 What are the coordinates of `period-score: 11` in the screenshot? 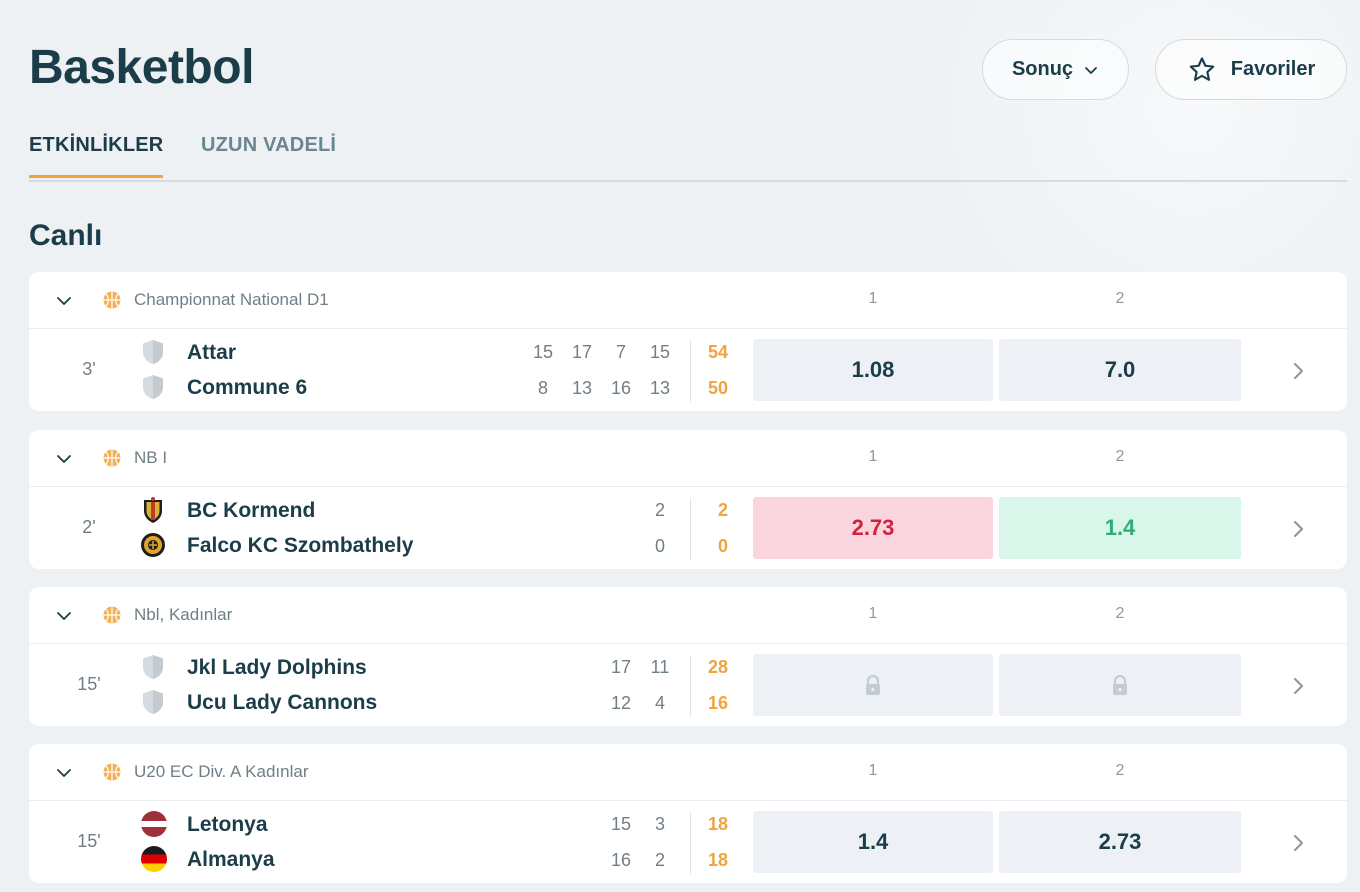 It's located at (660, 667).